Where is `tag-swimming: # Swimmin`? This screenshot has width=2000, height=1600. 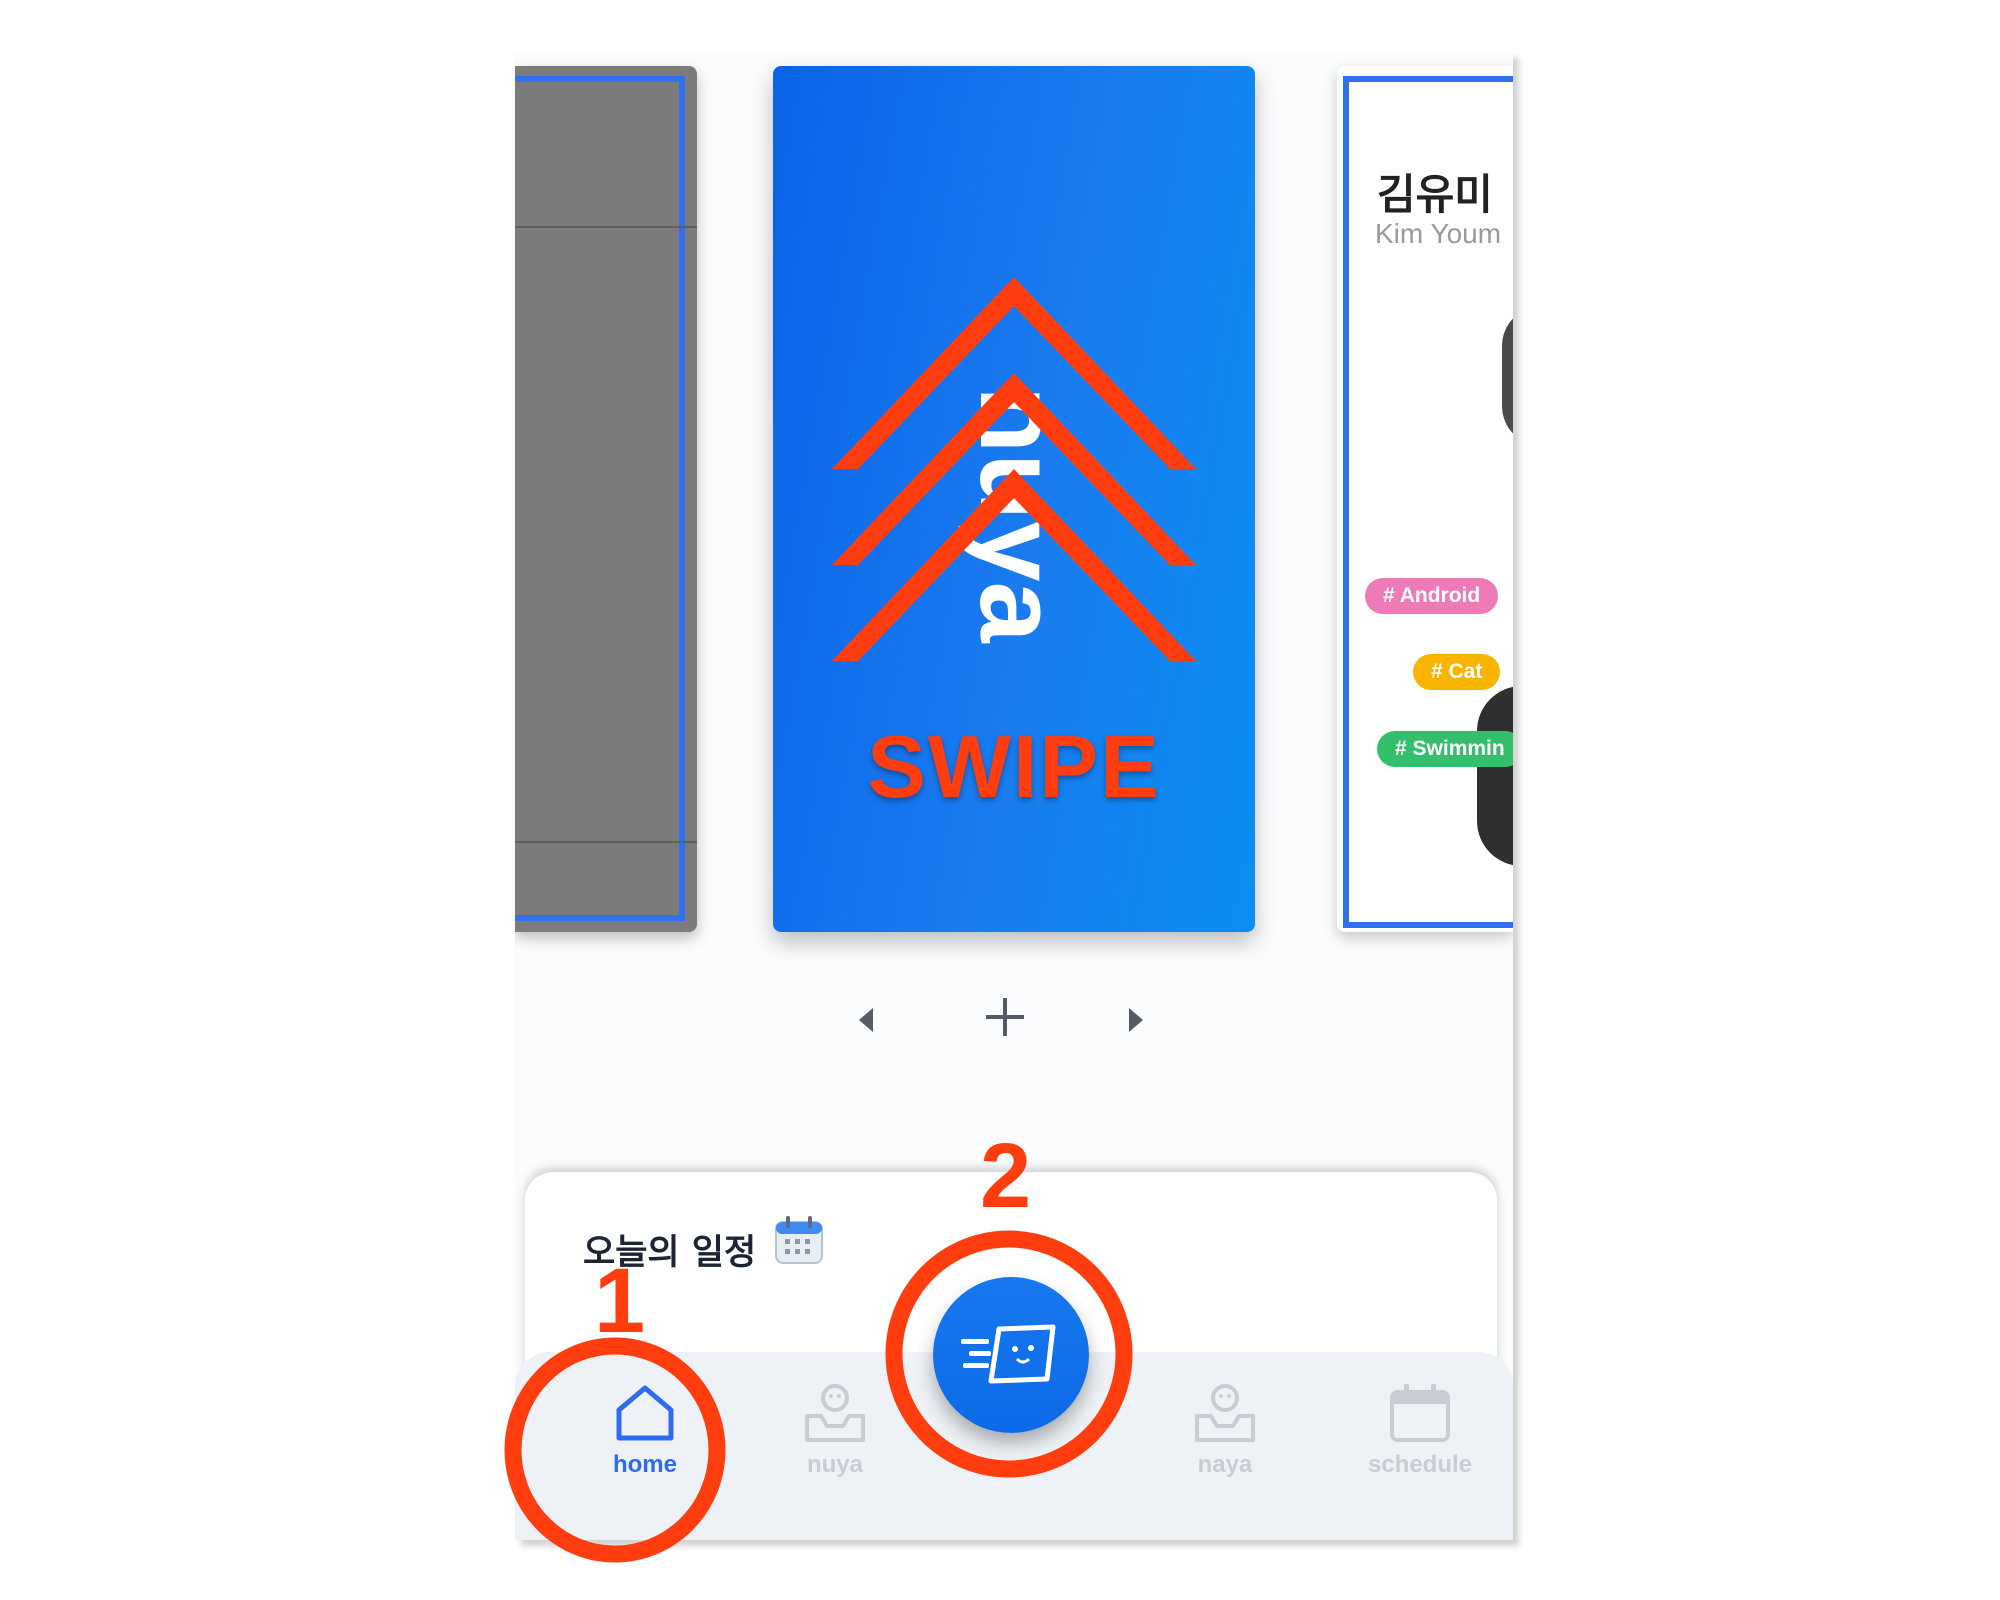
tag-swimming: # Swimmin is located at coordinates (1445, 749).